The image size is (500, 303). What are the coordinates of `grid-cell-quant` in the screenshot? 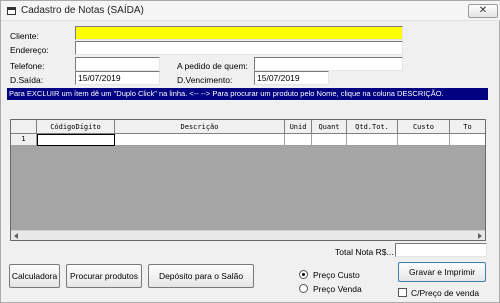 It's located at (329, 140).